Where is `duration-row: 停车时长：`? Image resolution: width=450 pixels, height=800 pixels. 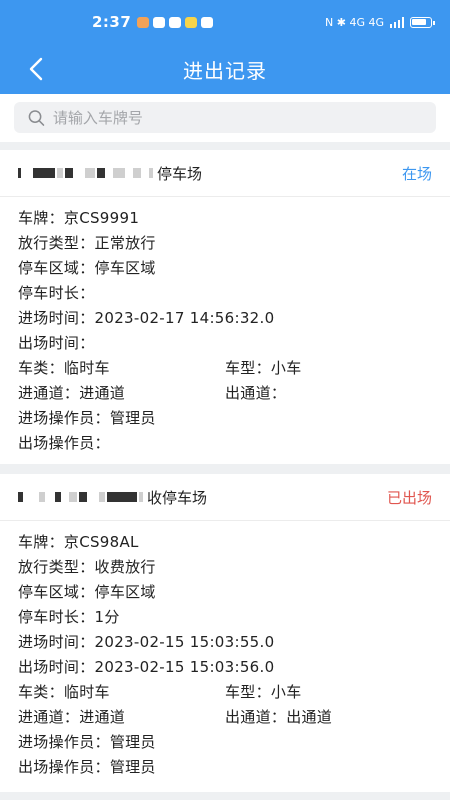
duration-row: 停车时长： is located at coordinates (56, 293).